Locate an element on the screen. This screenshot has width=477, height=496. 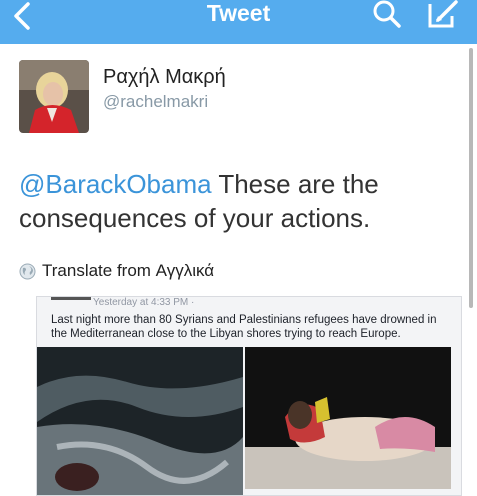
mention-link: @BarackObama is located at coordinates (115, 184).